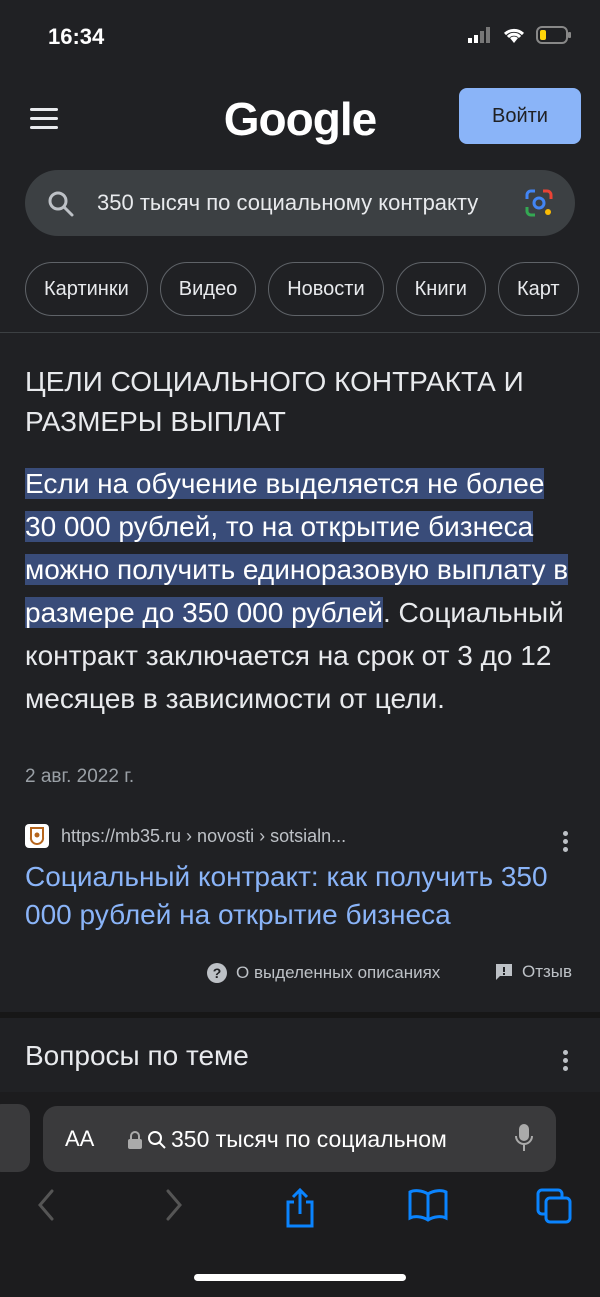 This screenshot has height=1297, width=600. I want to click on help-icon: ?, so click(217, 973).